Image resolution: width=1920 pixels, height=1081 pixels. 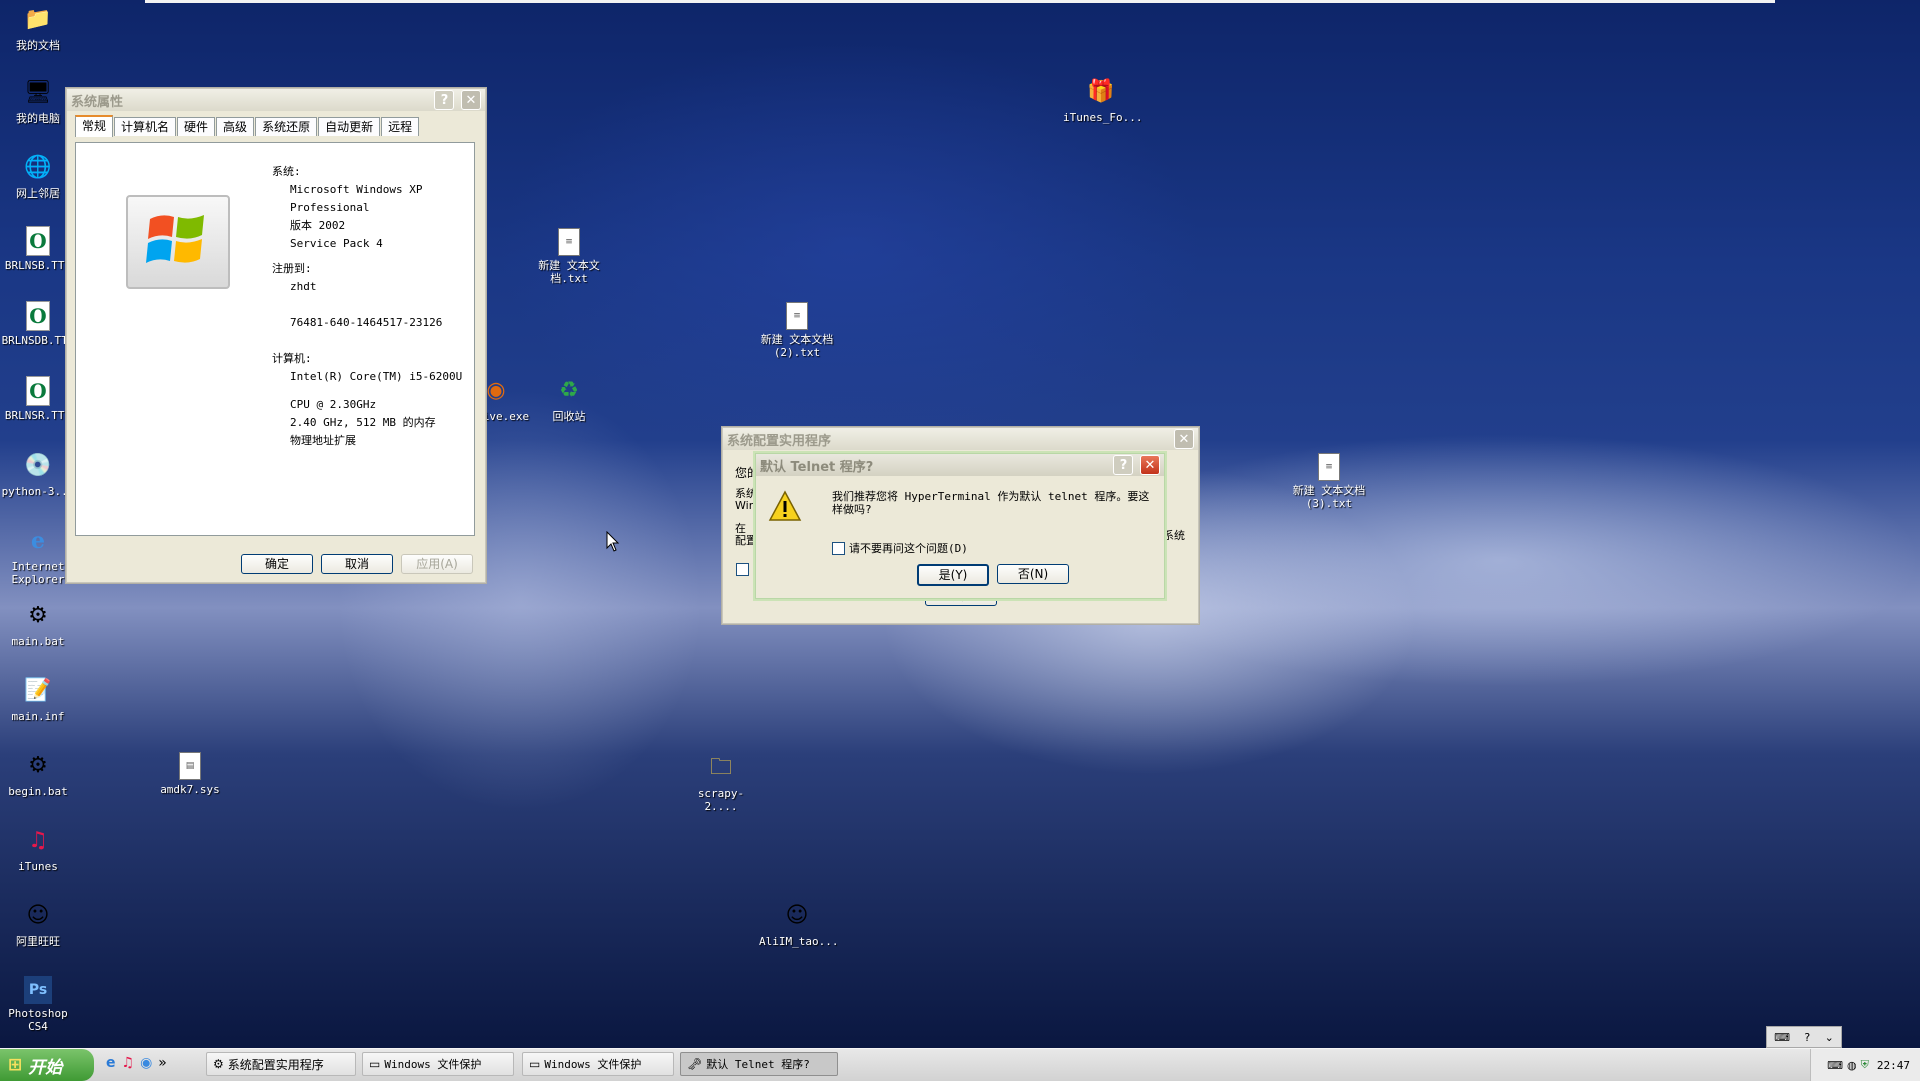 I want to click on window-title: 系统属性, so click(x=97, y=102).